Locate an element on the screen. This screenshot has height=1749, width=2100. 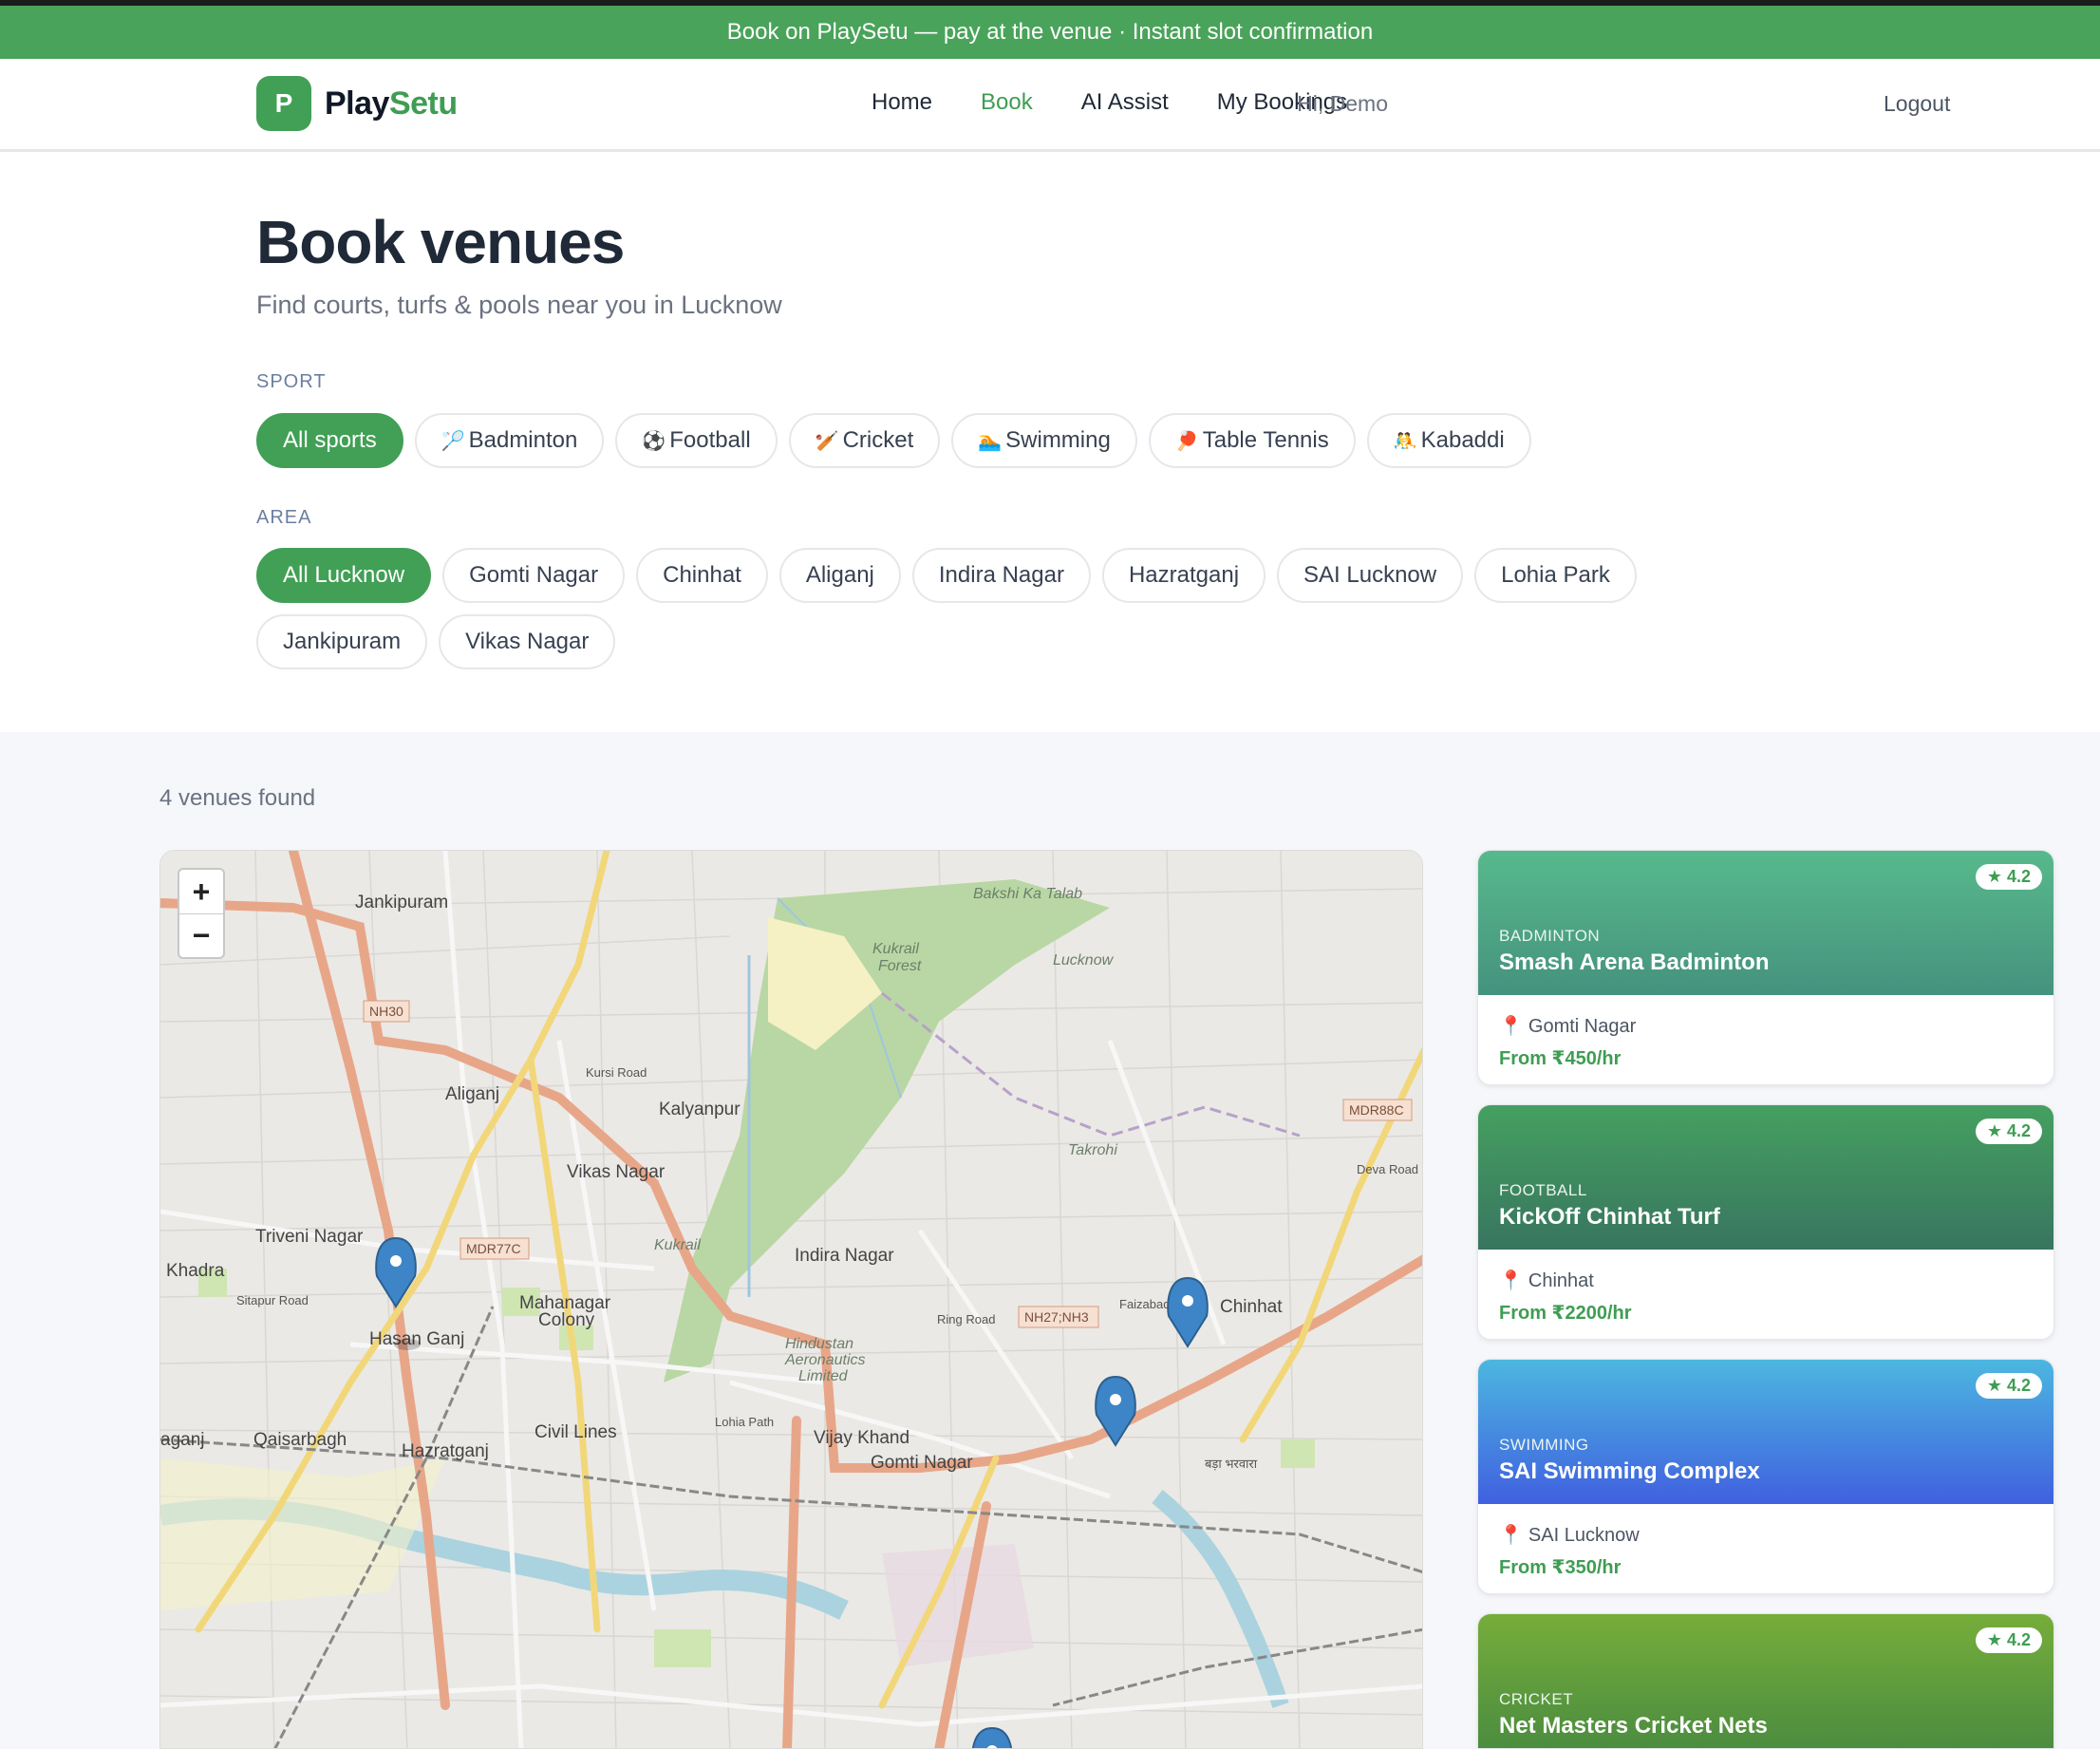
map-label-bakshi-ka-talab: Bakshi Ka Talab is located at coordinates (1027, 894).